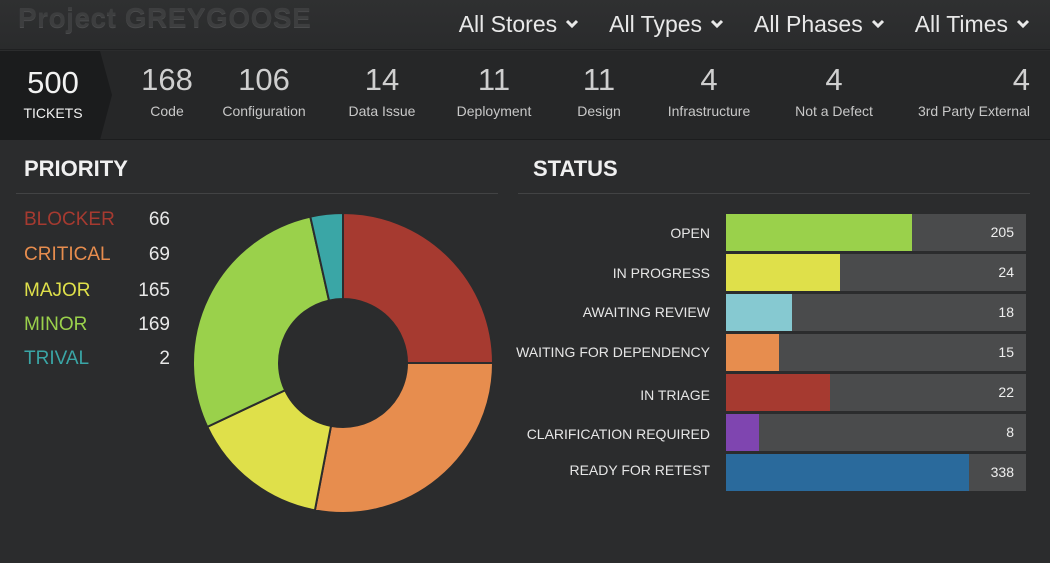 The height and width of the screenshot is (563, 1050). What do you see at coordinates (613, 352) in the screenshot?
I see `status-label: WAITING FOR DEPENDENCY` at bounding box center [613, 352].